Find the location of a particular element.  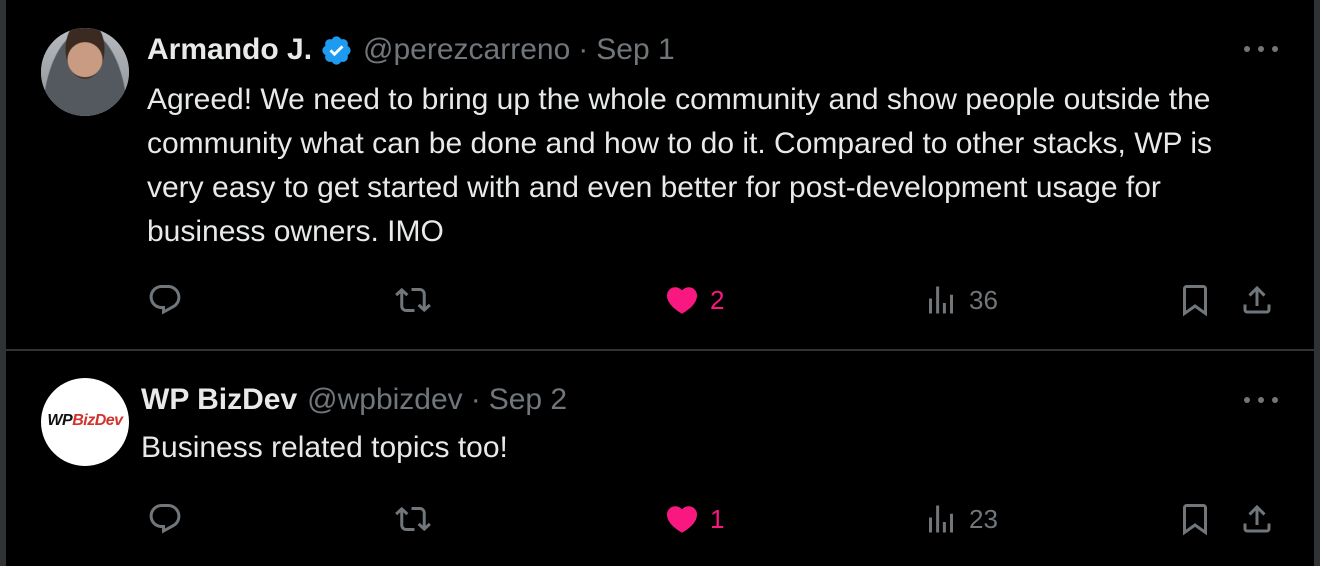

avatar: WPBizDev is located at coordinates (85, 422).